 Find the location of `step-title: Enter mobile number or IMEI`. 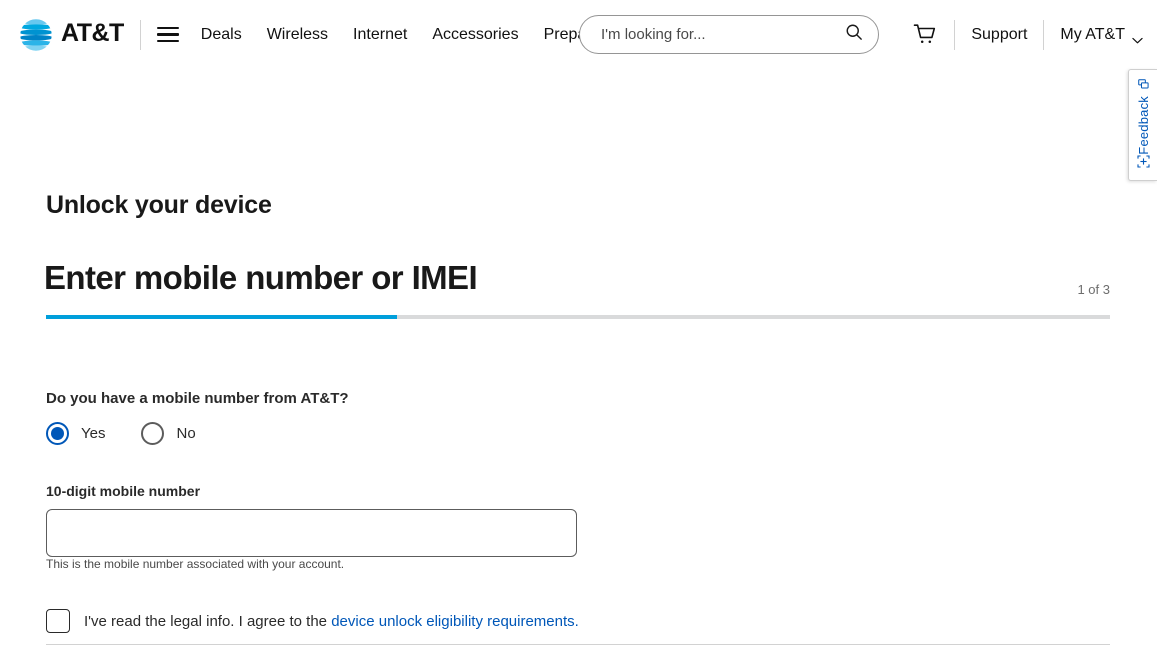

step-title: Enter mobile number or IMEI is located at coordinates (261, 277).